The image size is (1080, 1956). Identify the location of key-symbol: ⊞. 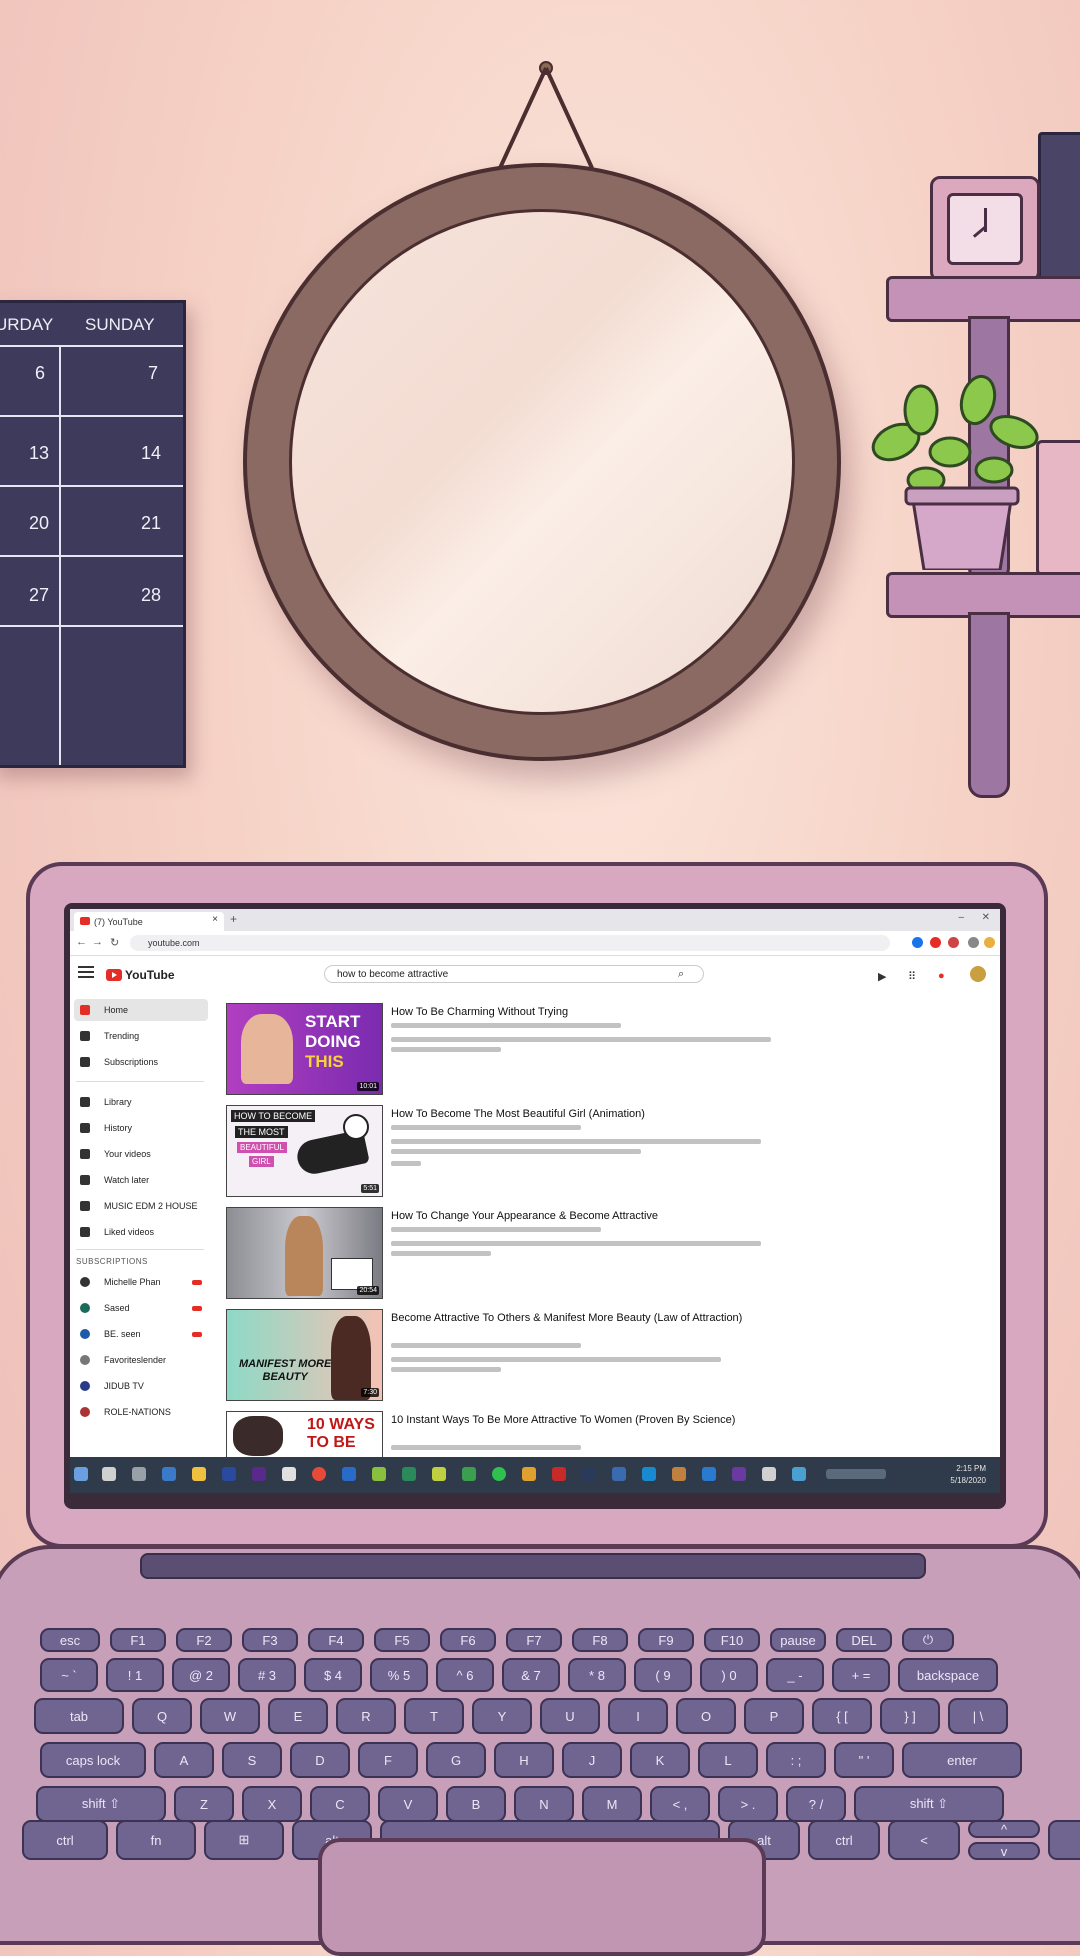
(244, 1840).